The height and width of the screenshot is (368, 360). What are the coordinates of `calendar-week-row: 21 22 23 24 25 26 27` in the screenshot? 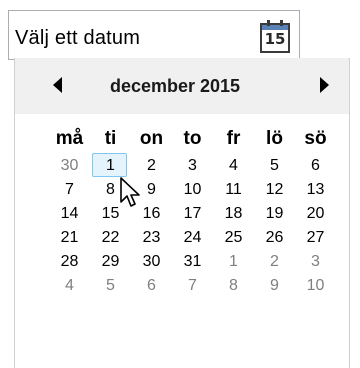 It's located at (194, 238).